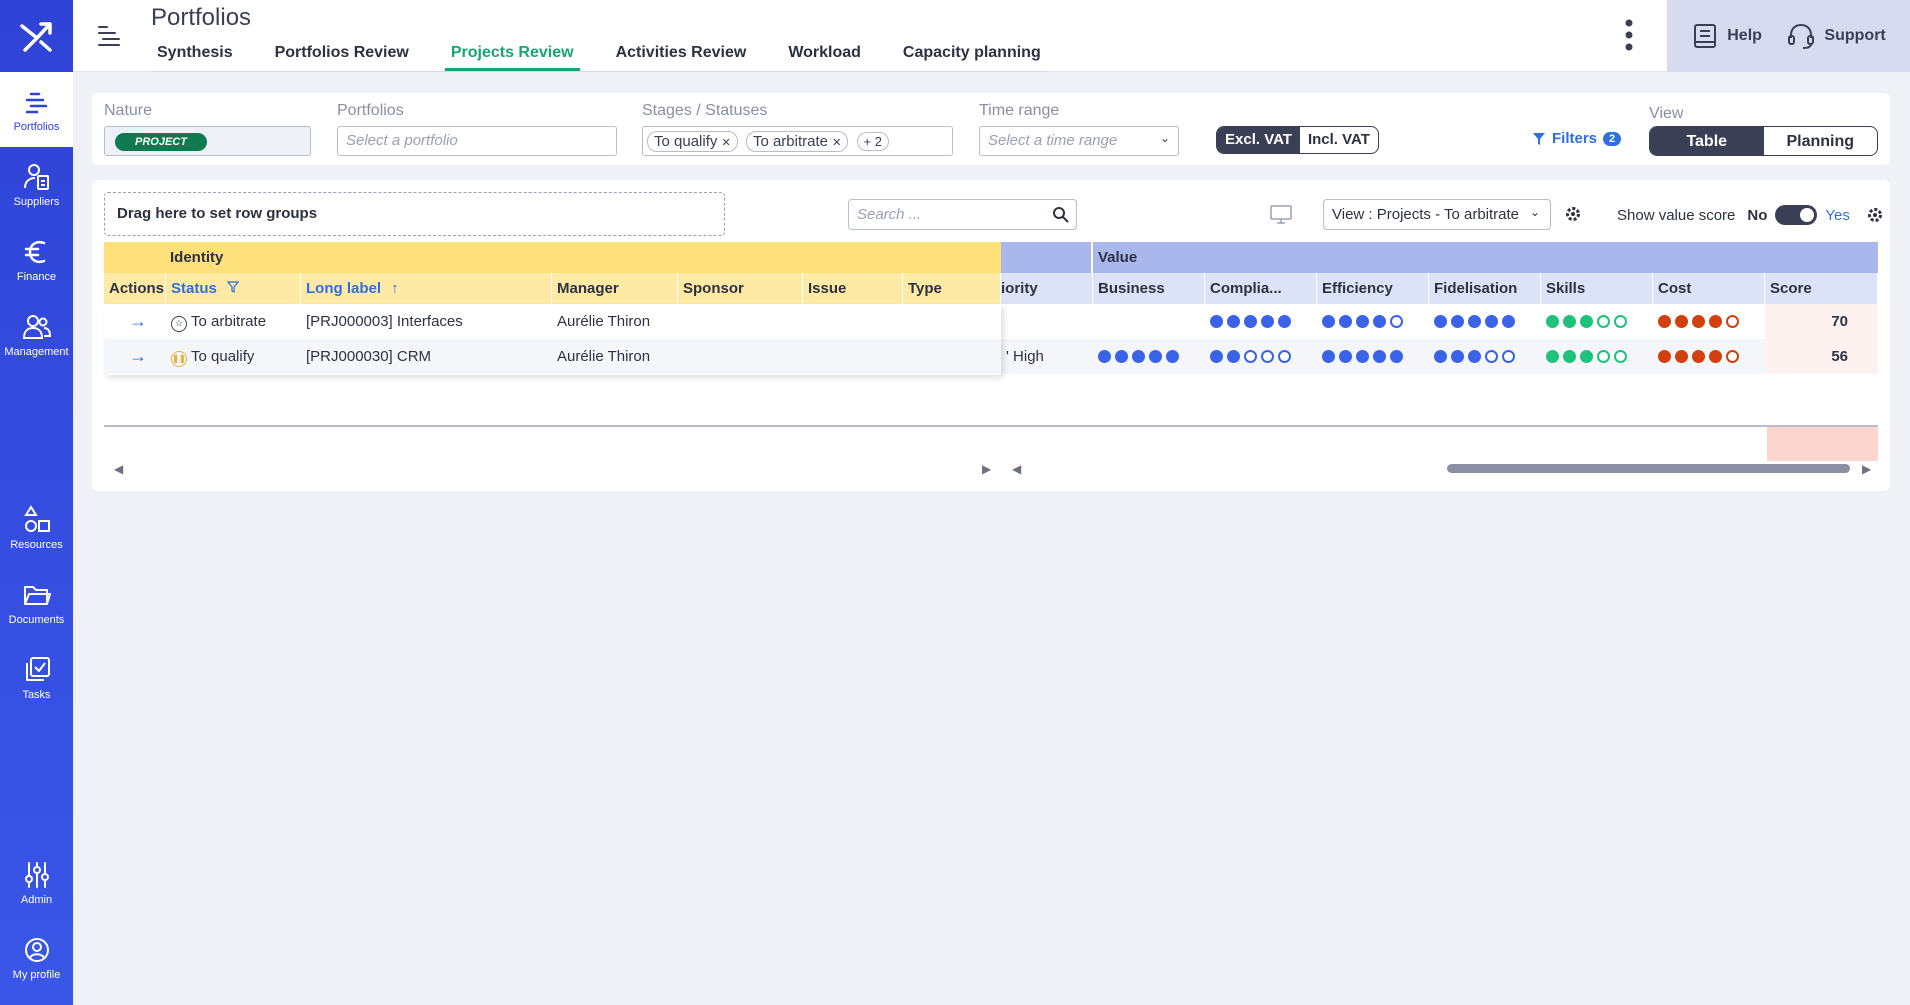 The image size is (1910, 1005). Describe the element at coordinates (477, 141) in the screenshot. I see `portfolio-select: Select a portfolio` at that location.